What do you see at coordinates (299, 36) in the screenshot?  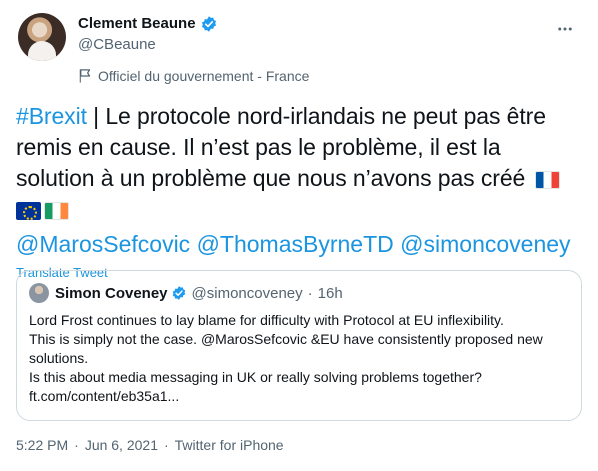 I see `tweet-header: Clement Beaune @CBeaune` at bounding box center [299, 36].